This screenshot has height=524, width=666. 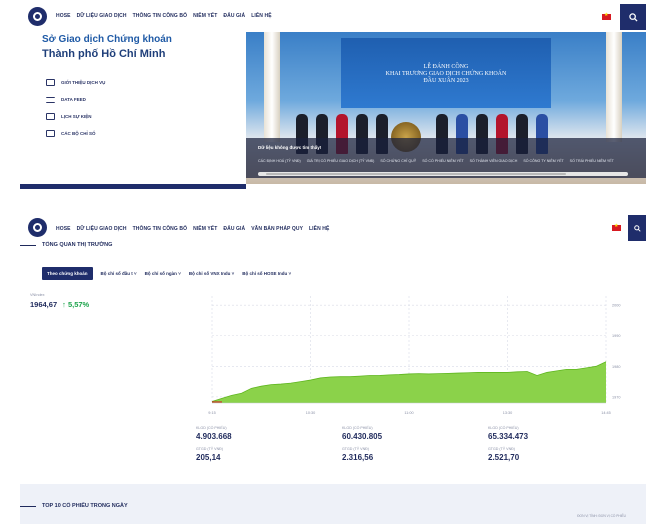 I want to click on caption-title: Dữ liệu không được tìm thấy!, so click(x=290, y=147).